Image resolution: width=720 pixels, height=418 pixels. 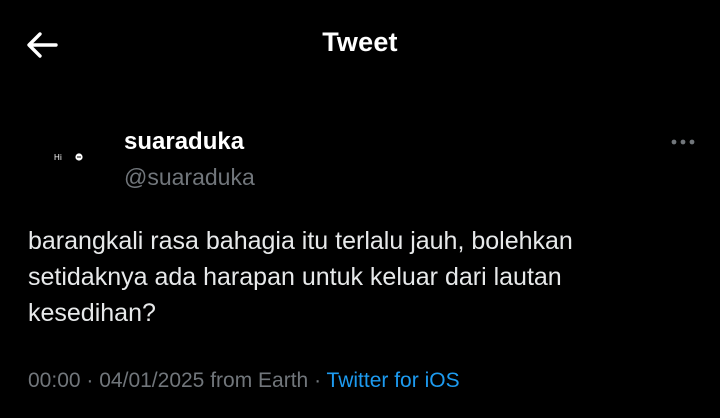 I want to click on more-options-button, so click(x=683, y=142).